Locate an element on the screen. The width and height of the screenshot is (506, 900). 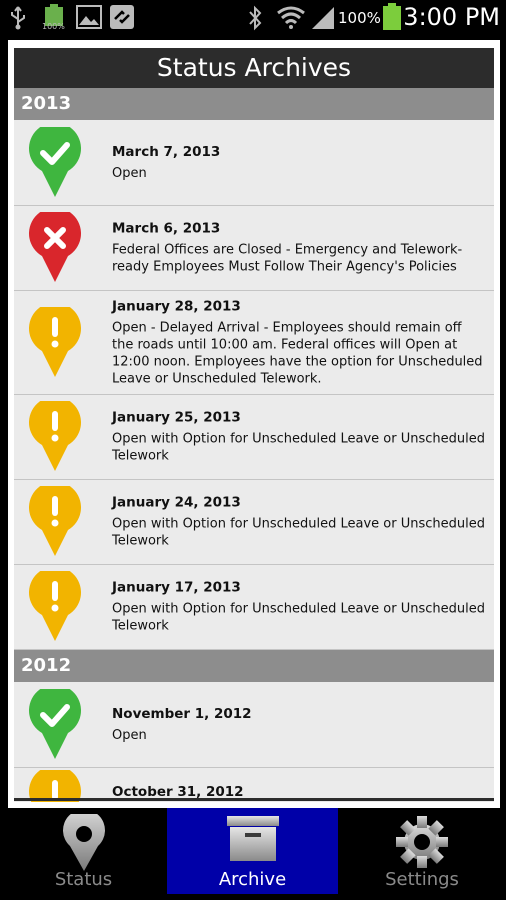
clock: 3:00 PM is located at coordinates (451, 17).